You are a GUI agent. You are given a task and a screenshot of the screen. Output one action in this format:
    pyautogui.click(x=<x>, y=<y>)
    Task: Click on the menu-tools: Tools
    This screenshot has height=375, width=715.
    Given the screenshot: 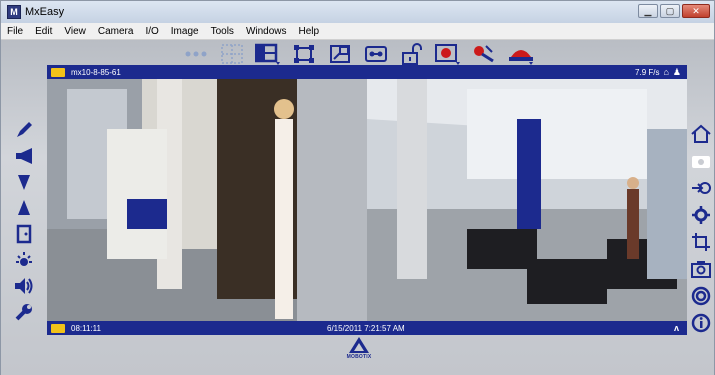 What is the action you would take?
    pyautogui.click(x=222, y=31)
    